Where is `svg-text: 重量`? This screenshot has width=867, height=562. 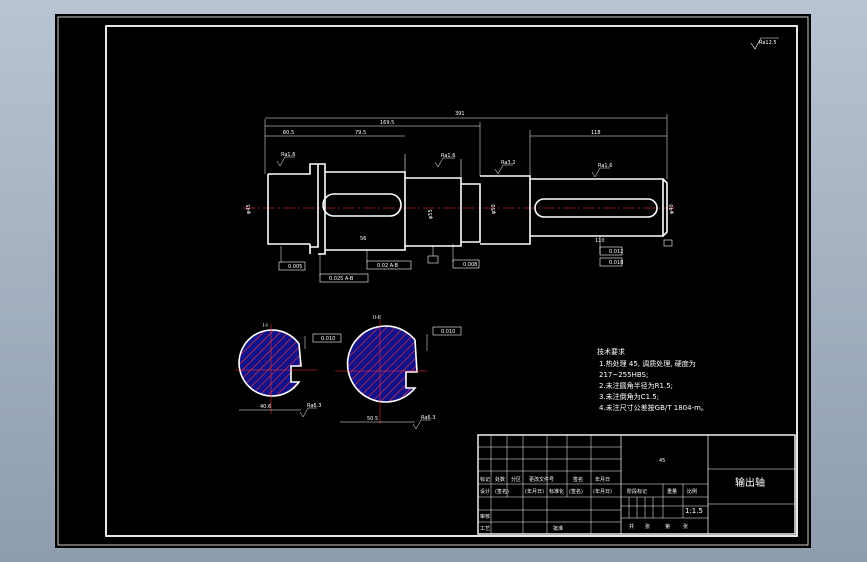 svg-text: 重量 is located at coordinates (672, 491).